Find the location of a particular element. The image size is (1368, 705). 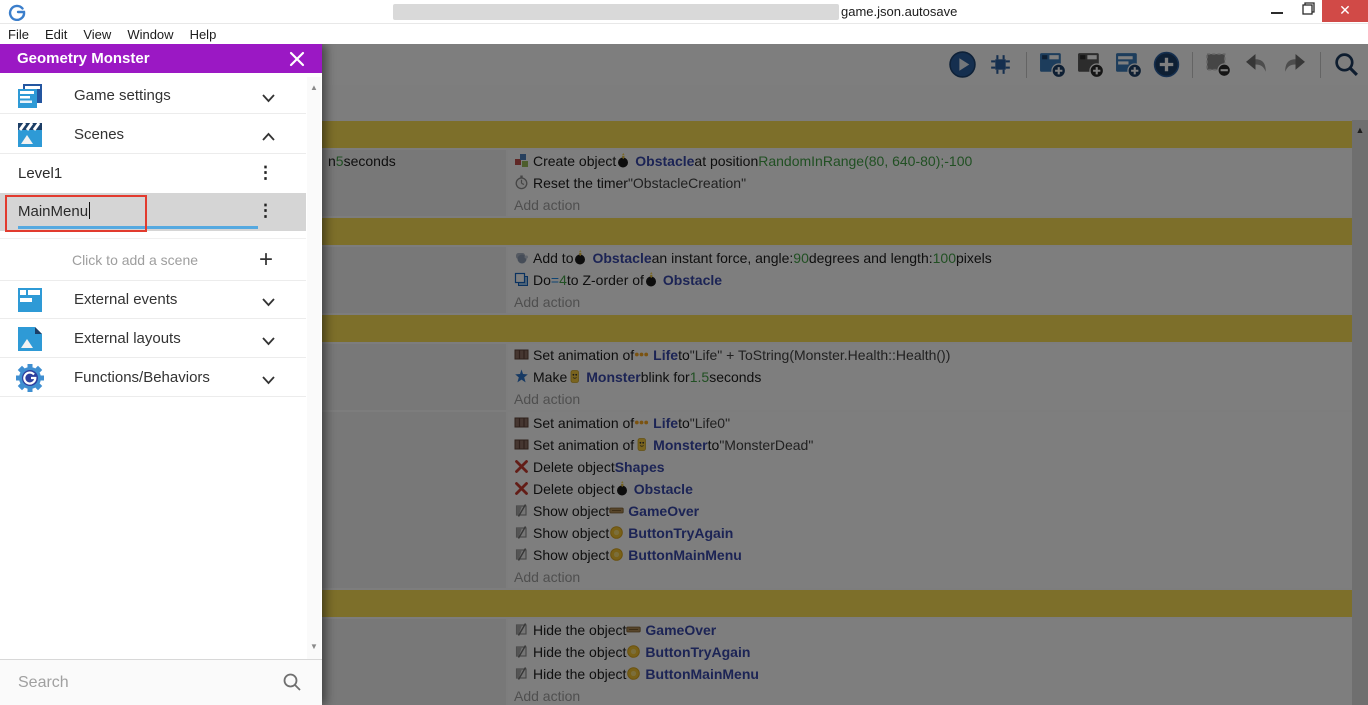

scenes-icon is located at coordinates (30, 135).